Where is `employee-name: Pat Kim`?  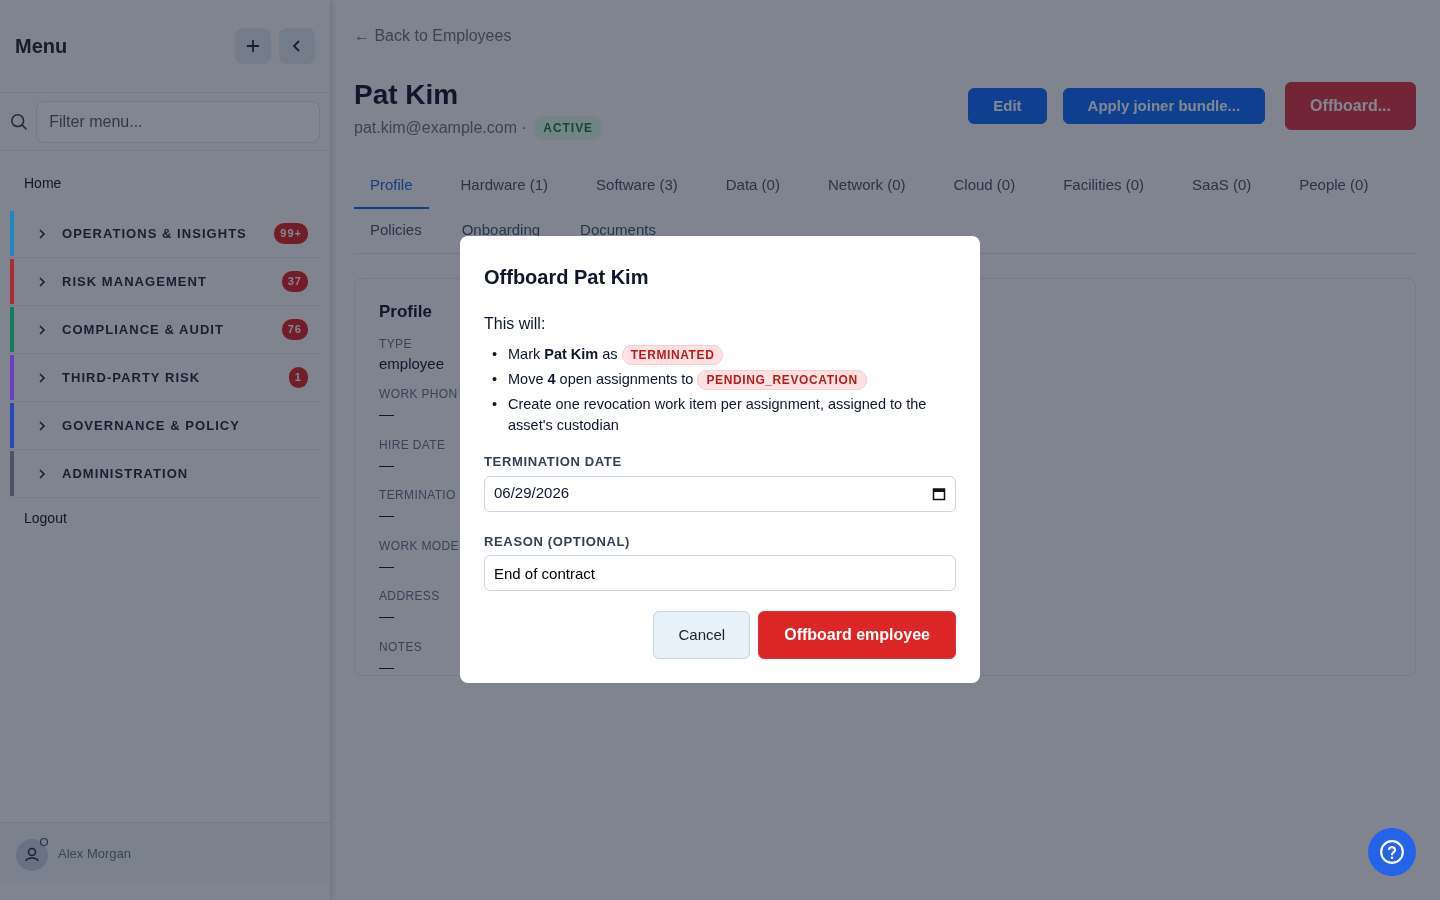 employee-name: Pat Kim is located at coordinates (407, 95).